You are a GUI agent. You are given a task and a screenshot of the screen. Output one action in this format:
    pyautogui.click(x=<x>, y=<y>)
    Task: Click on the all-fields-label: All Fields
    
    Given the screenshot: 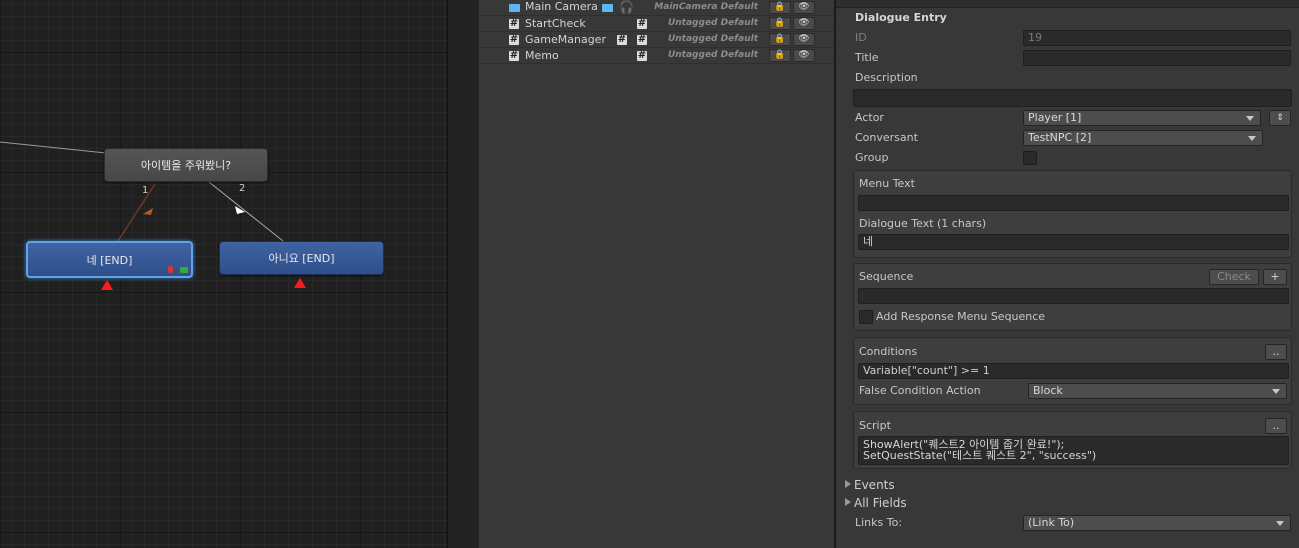 What is the action you would take?
    pyautogui.click(x=880, y=503)
    